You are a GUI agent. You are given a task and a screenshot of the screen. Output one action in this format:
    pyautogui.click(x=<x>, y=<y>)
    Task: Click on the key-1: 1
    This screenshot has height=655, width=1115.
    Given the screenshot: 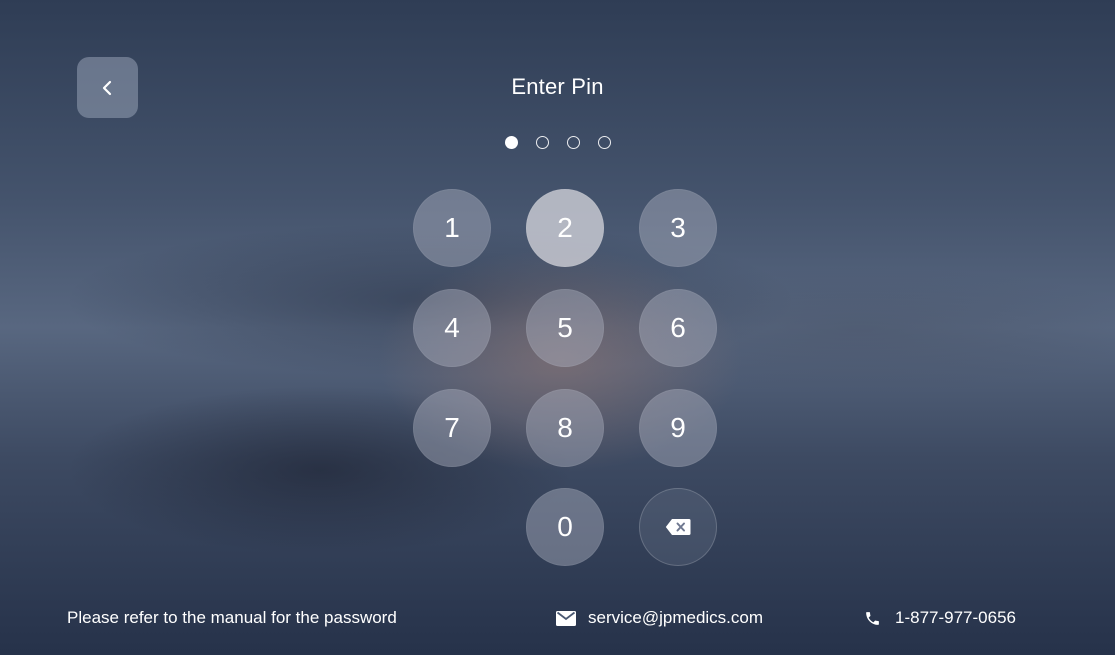 What is the action you would take?
    pyautogui.click(x=452, y=228)
    